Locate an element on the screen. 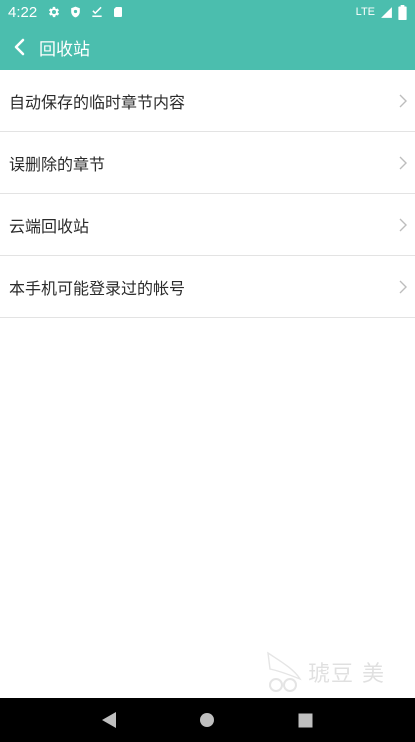 The image size is (415, 742). status-bar: 4:22 LTE is located at coordinates (207, 12).